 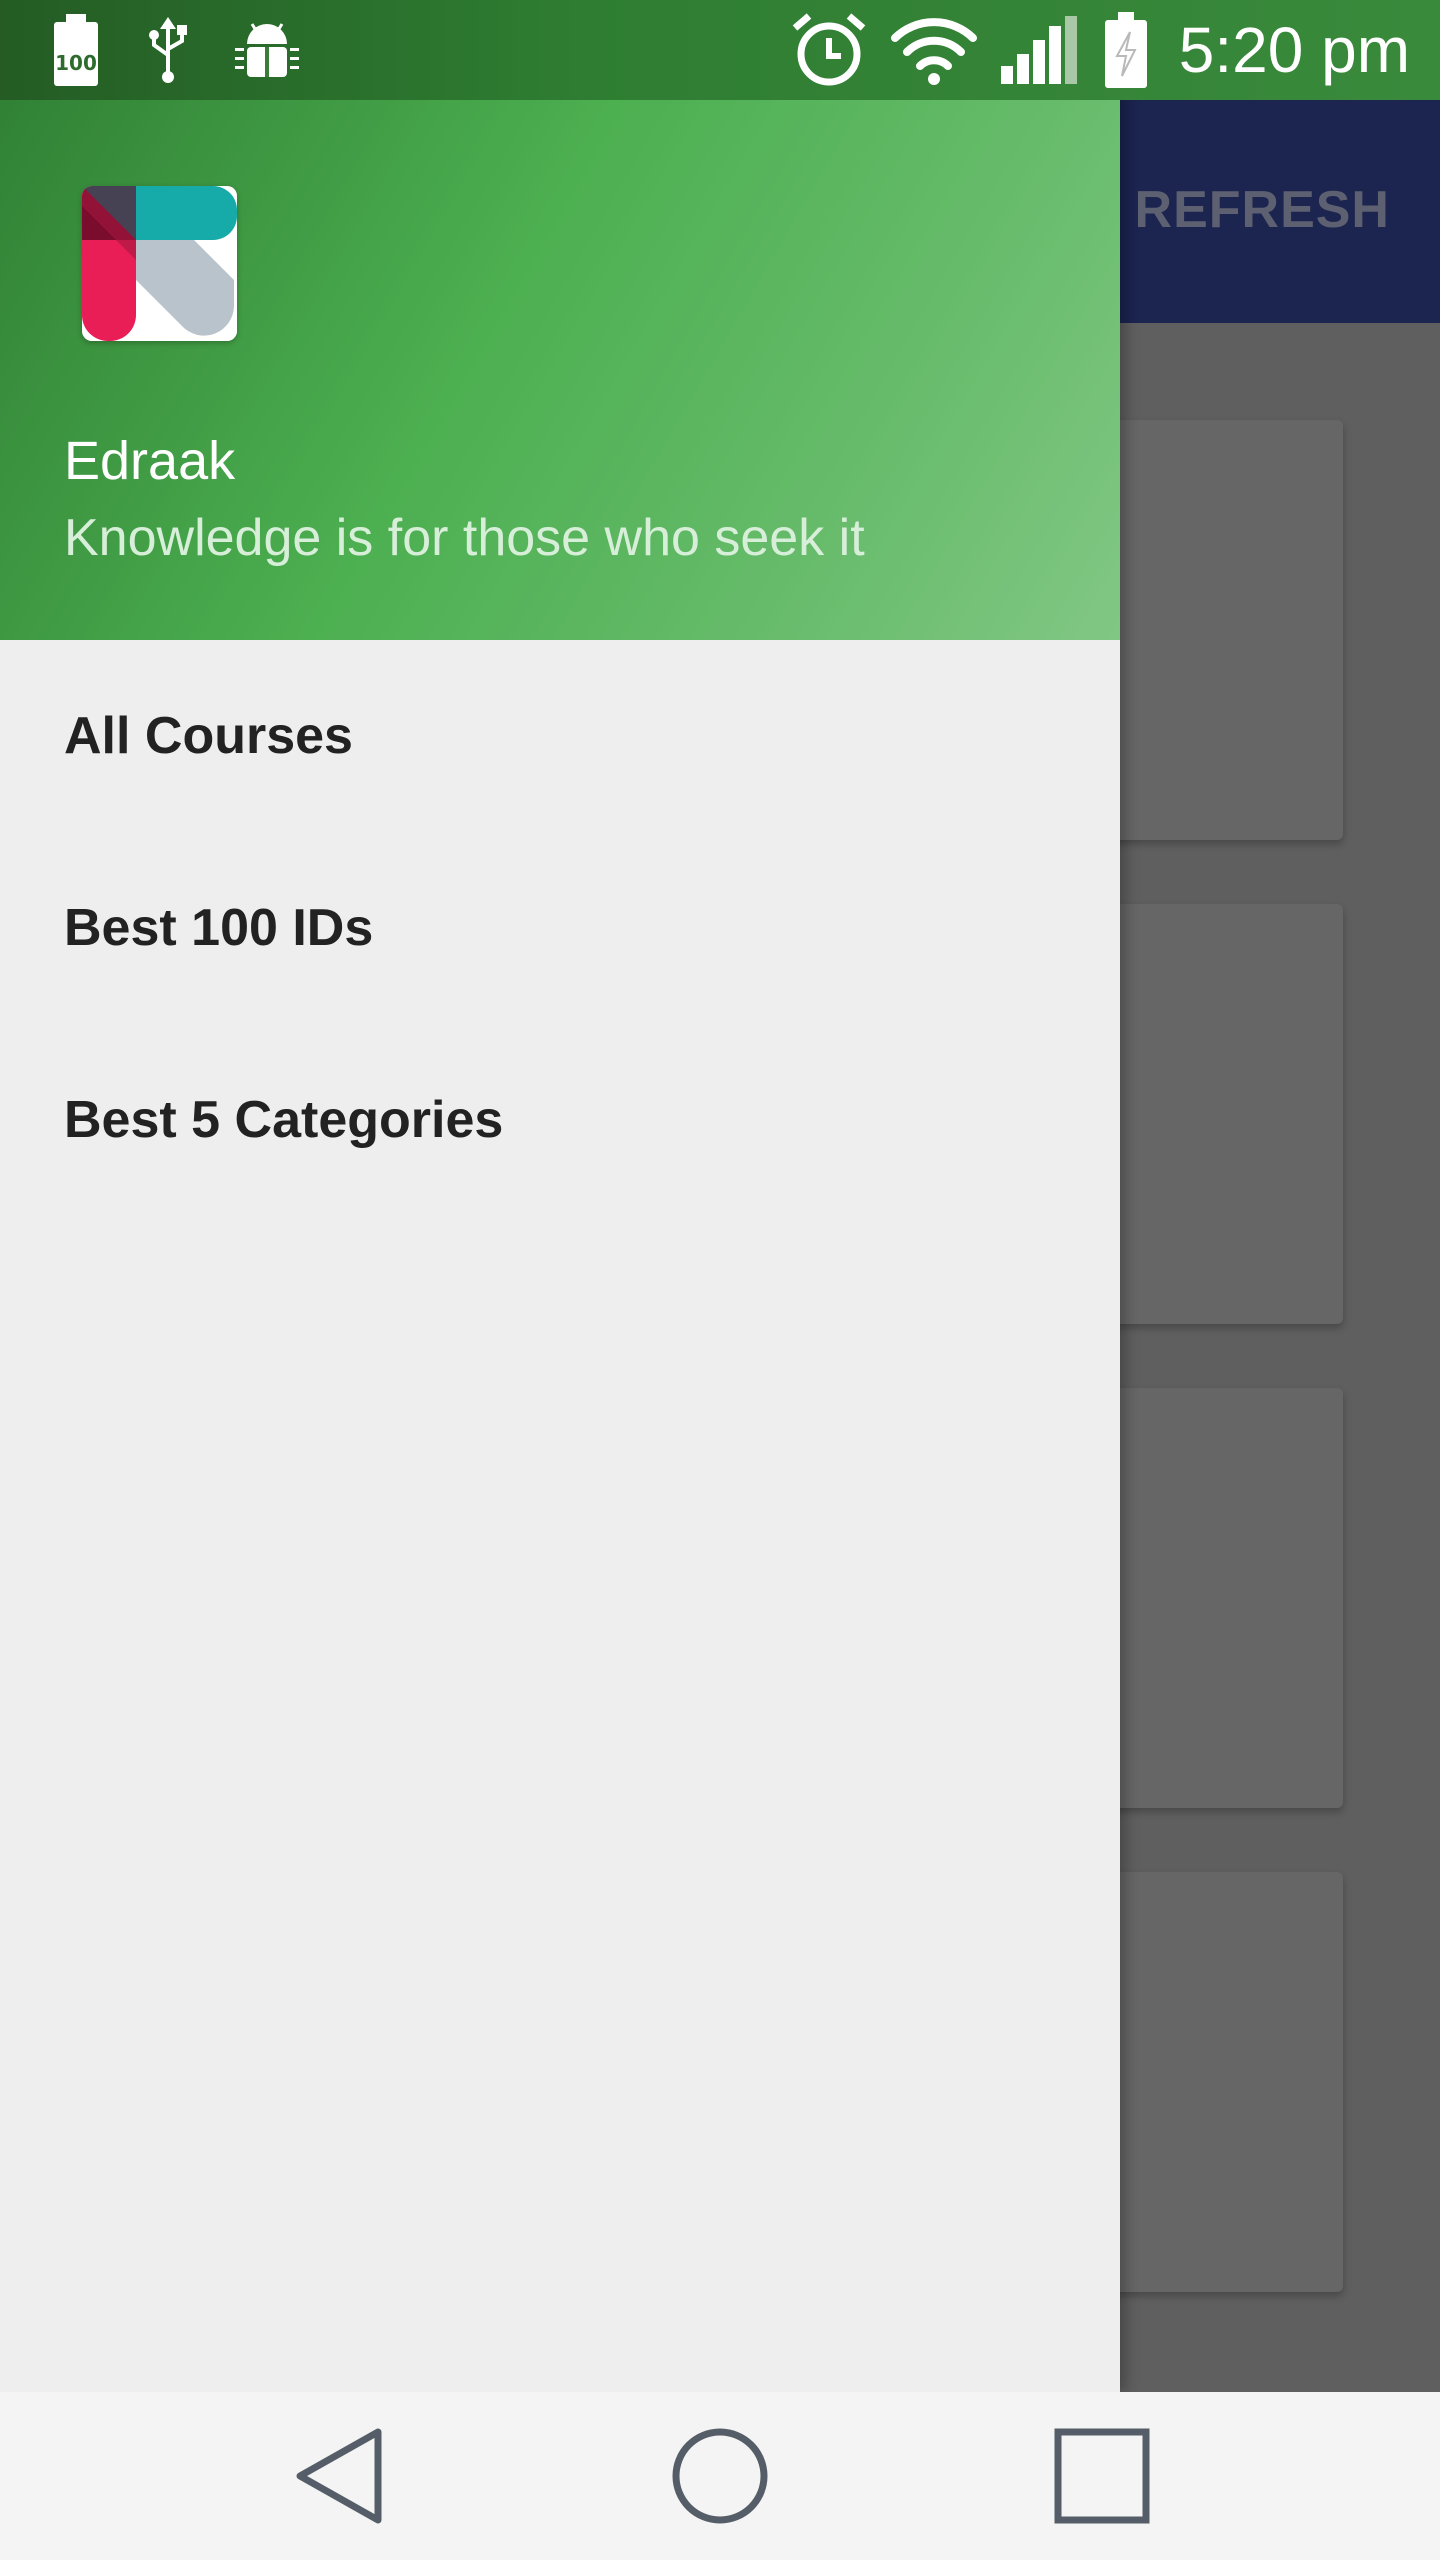 I want to click on wifi-icon, so click(x=933, y=50).